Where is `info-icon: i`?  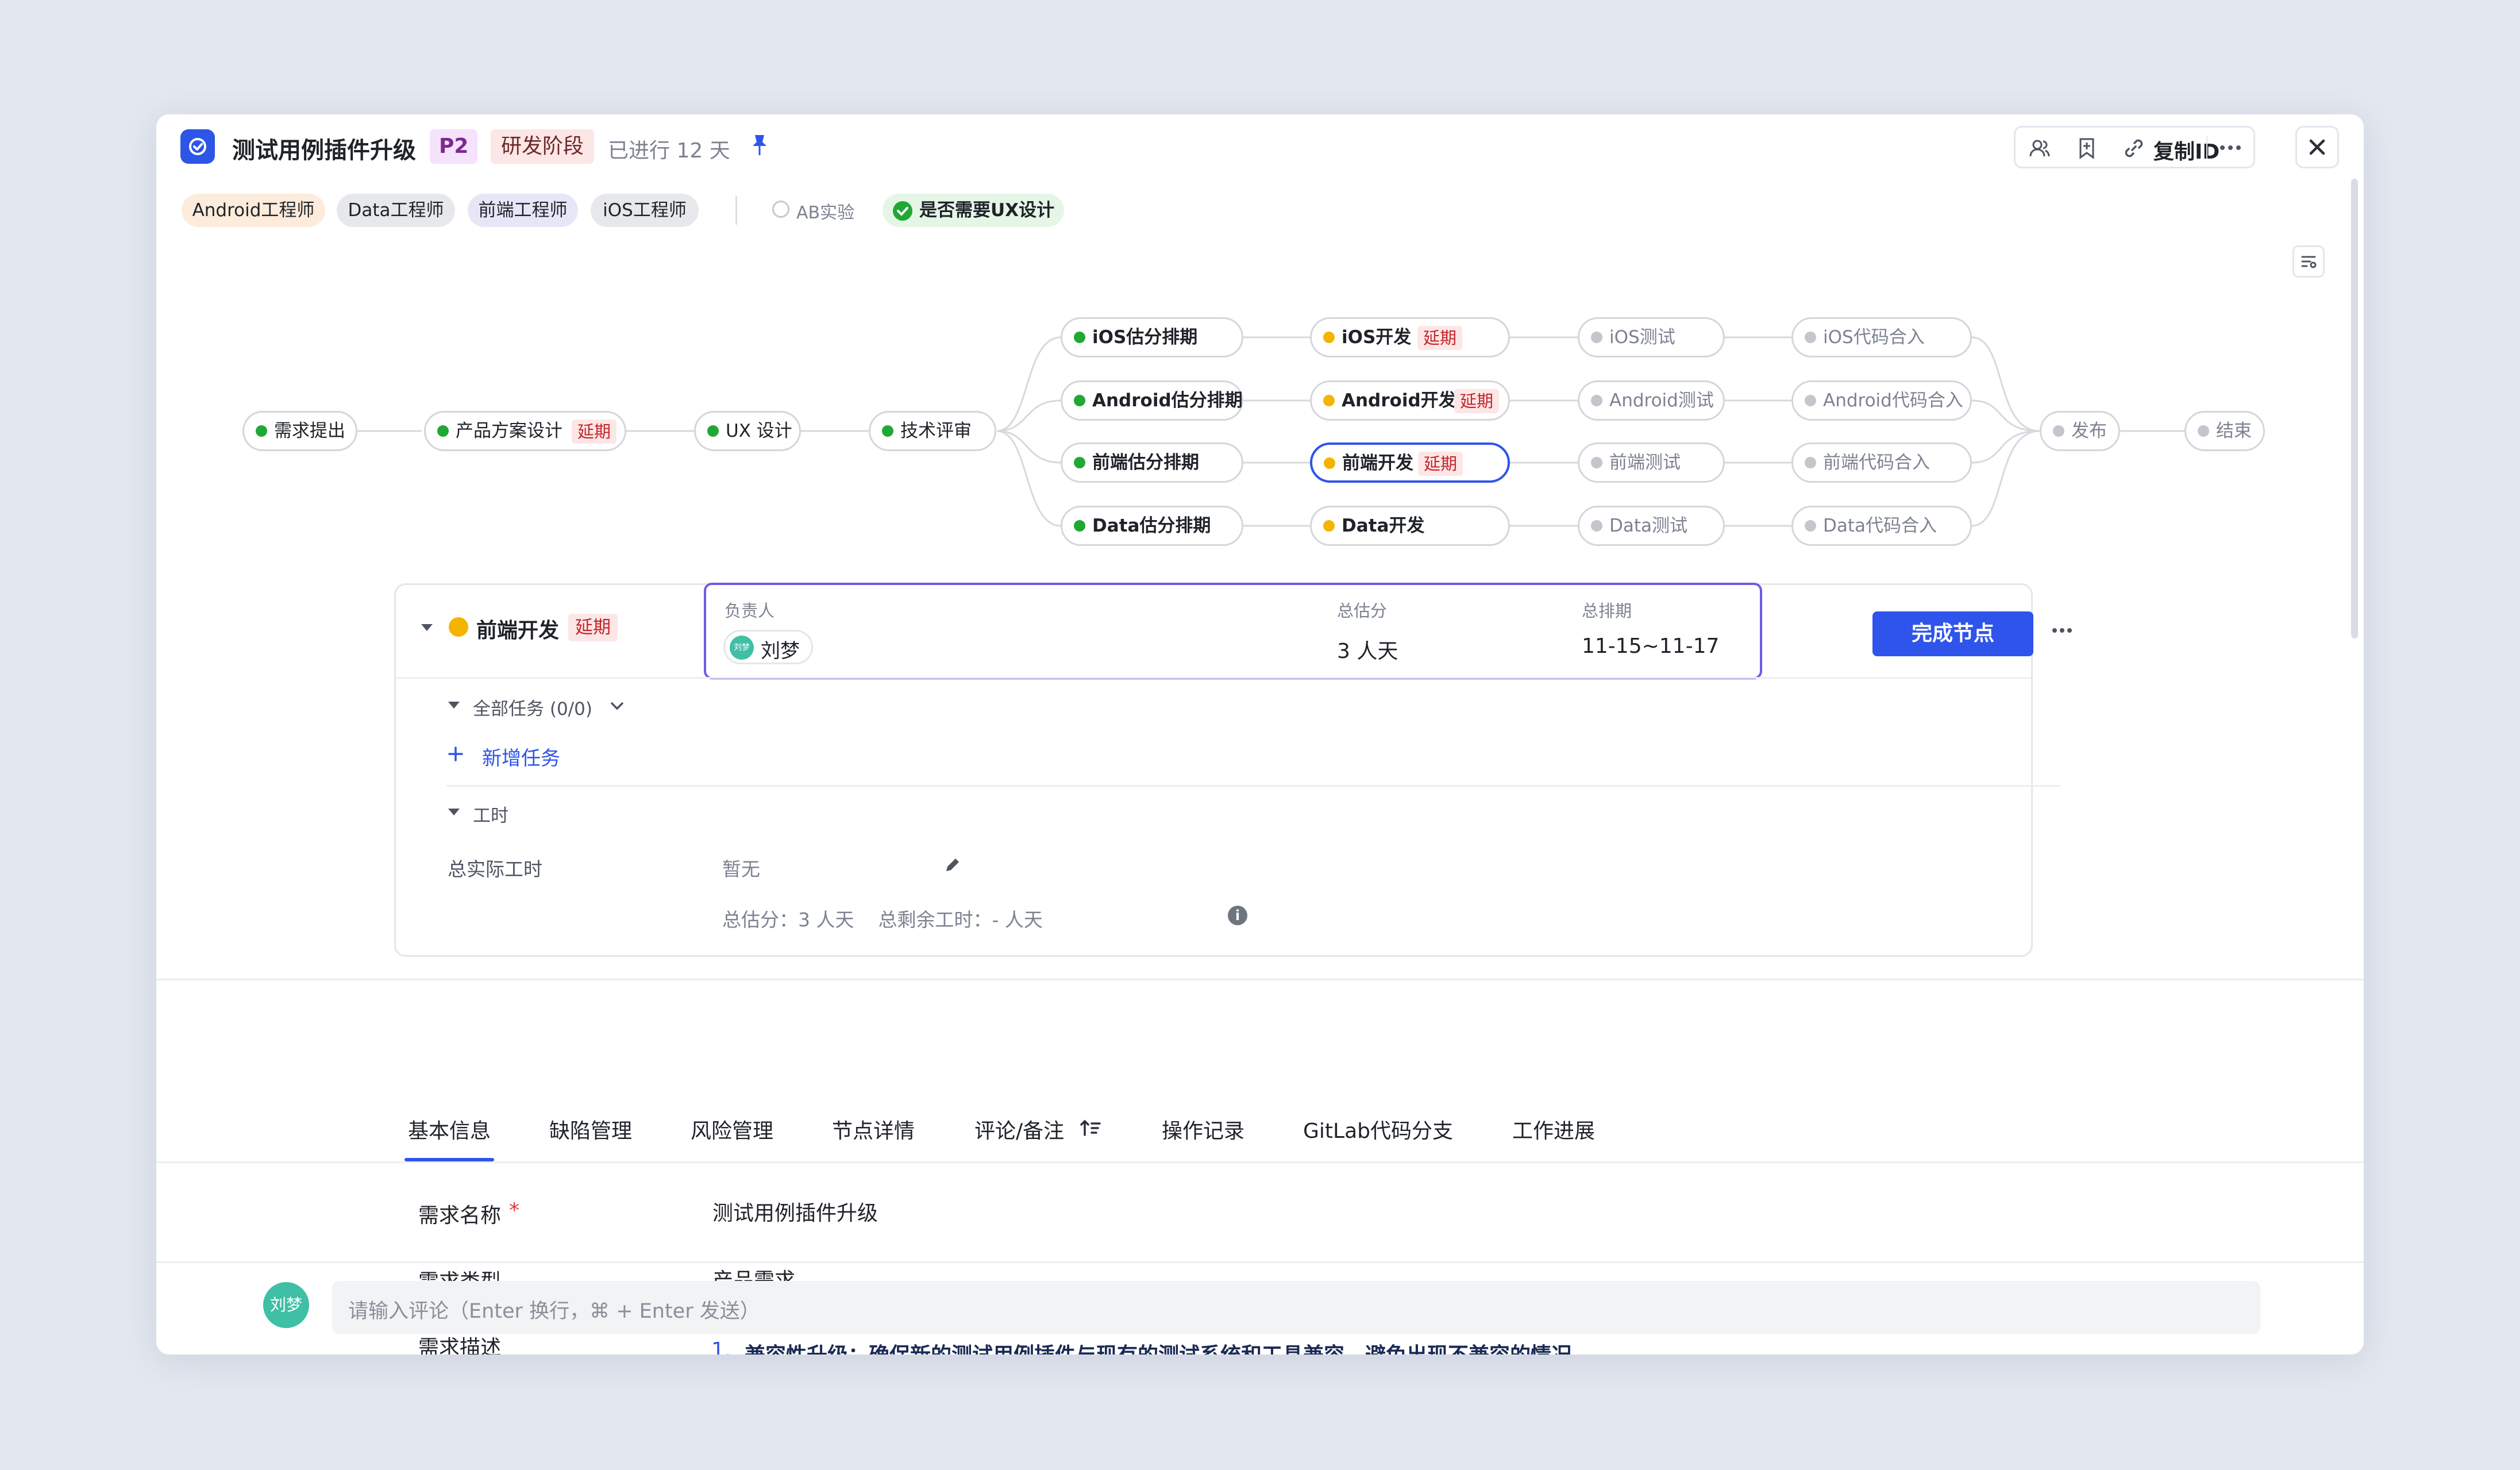
info-icon: i is located at coordinates (1238, 915).